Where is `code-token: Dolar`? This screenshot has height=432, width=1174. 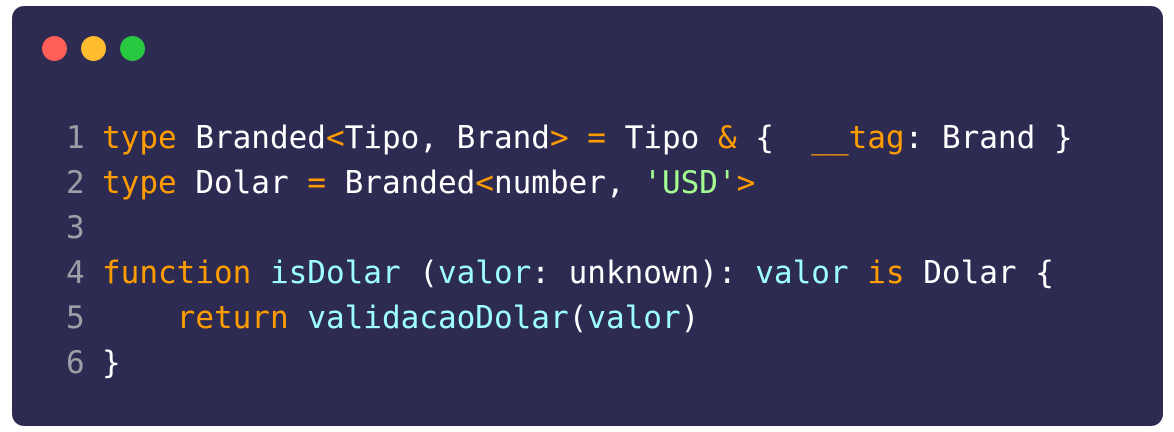 code-token: Dolar is located at coordinates (242, 183).